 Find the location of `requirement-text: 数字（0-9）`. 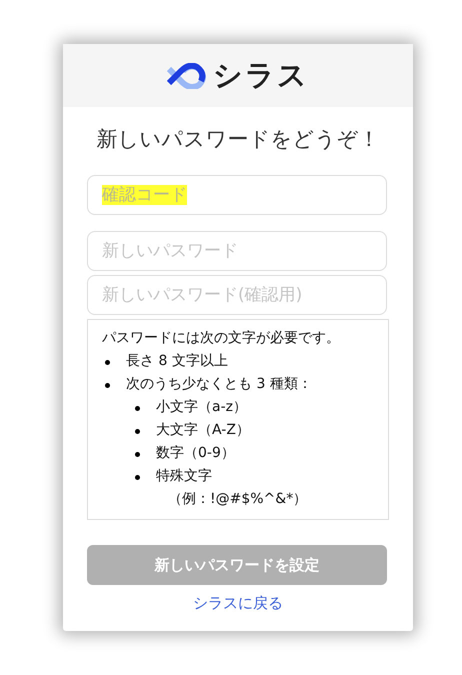

requirement-text: 数字（0-9） is located at coordinates (195, 453).